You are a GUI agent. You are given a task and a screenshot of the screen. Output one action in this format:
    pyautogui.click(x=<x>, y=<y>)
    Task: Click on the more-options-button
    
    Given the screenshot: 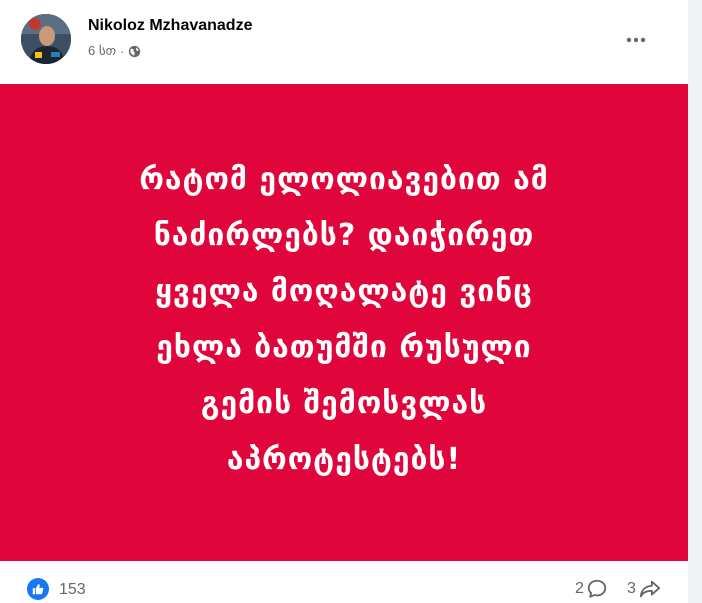 What is the action you would take?
    pyautogui.click(x=636, y=40)
    